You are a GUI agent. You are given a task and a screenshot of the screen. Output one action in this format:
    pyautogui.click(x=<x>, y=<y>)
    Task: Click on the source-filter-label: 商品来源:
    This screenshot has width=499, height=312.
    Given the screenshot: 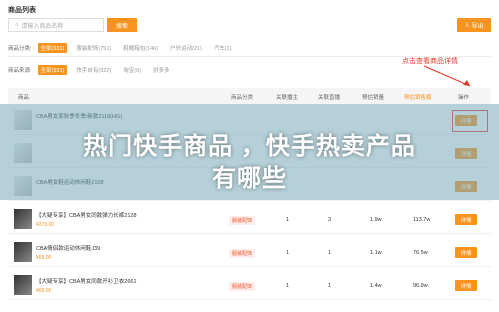 What is the action you would take?
    pyautogui.click(x=20, y=70)
    